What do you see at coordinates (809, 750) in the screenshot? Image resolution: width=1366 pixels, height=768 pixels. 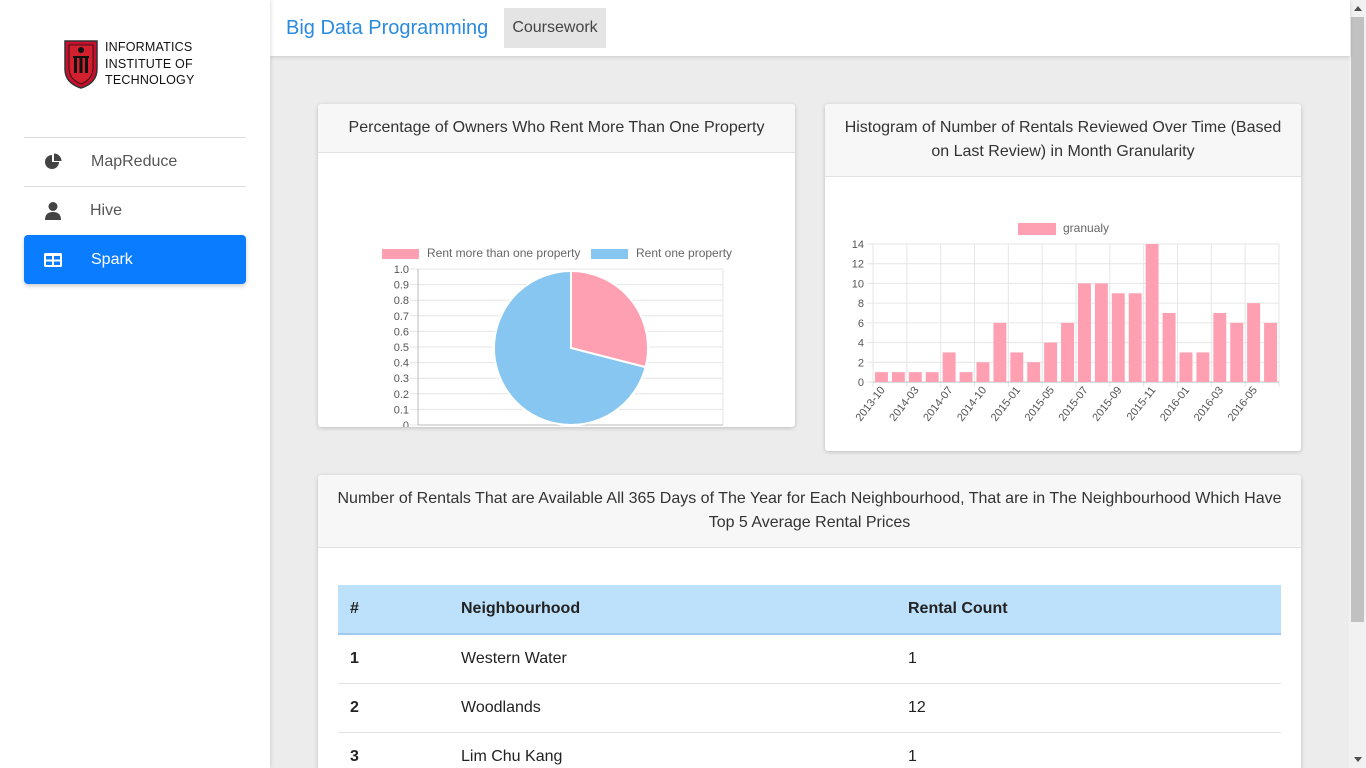 I see `table-row: 3 Lim Chu Kang 1` at bounding box center [809, 750].